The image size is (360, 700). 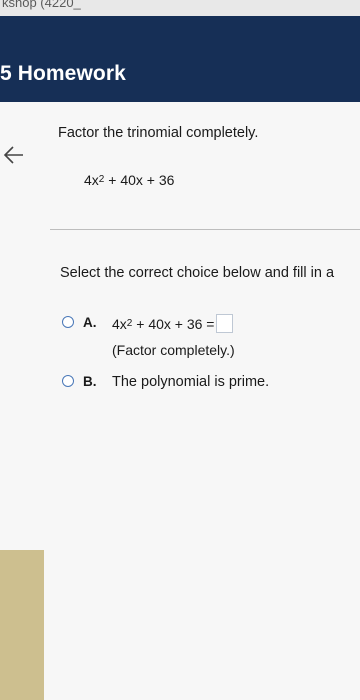 I want to click on side-strip, so click(x=22, y=625).